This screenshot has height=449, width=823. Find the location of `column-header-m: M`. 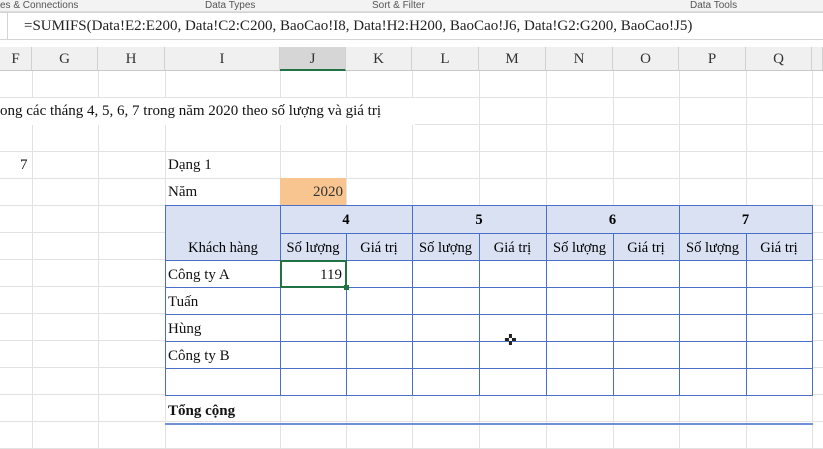

column-header-m: M is located at coordinates (512, 59).